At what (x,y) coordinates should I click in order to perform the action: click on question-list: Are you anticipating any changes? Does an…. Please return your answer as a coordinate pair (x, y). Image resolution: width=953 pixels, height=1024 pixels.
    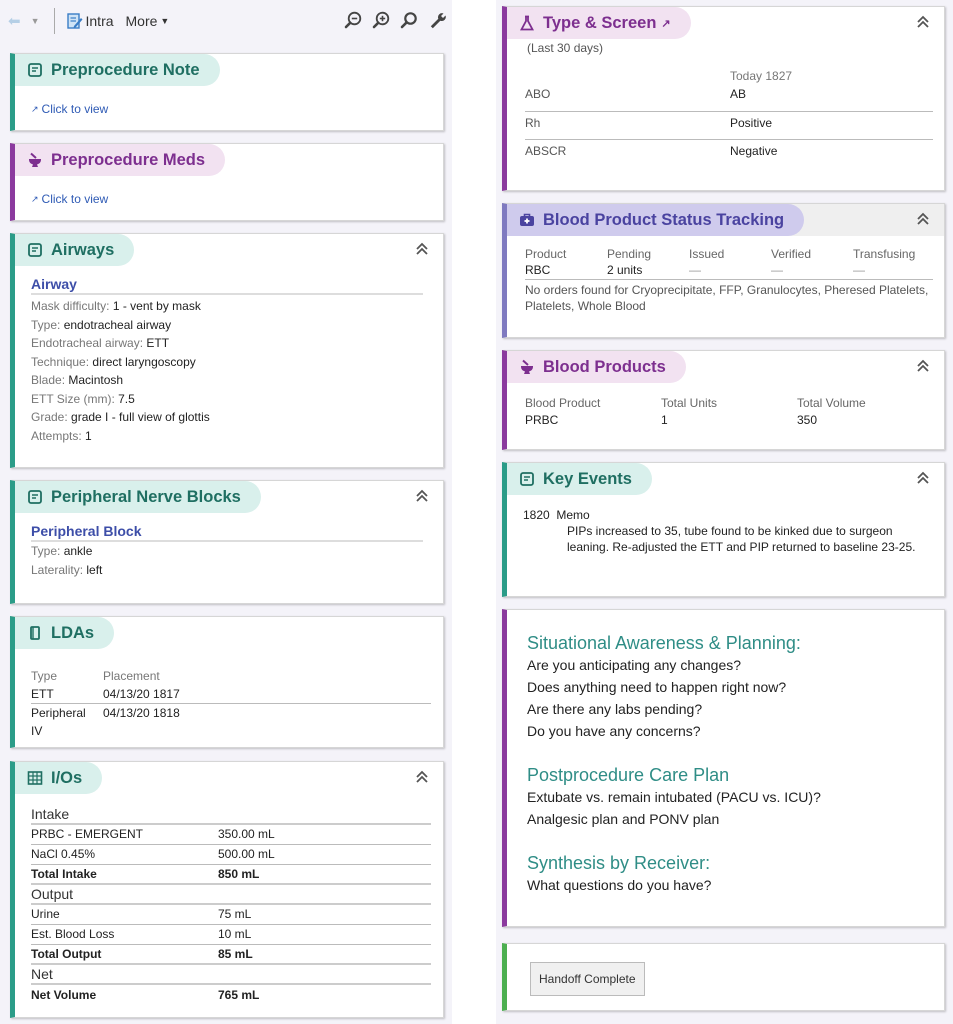
    Looking at the image, I should click on (735, 698).